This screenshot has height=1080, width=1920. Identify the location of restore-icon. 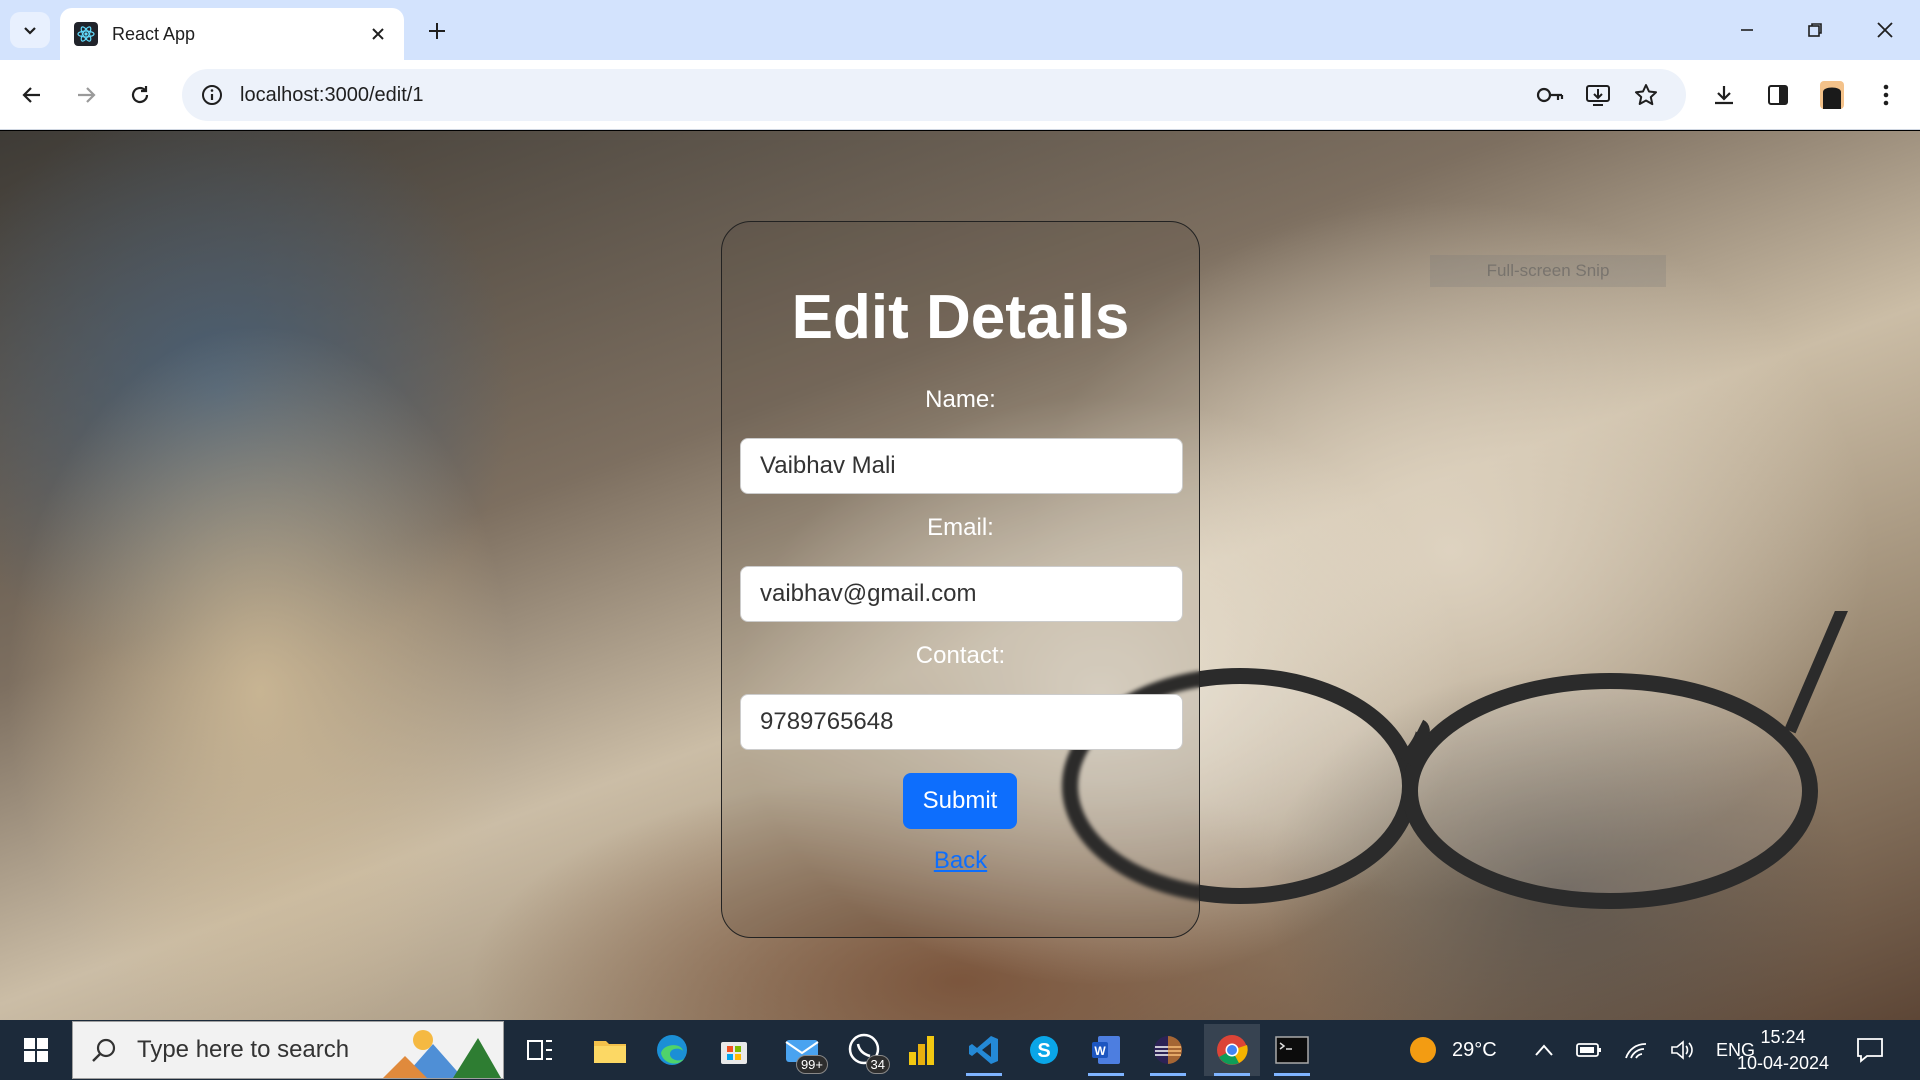
(1815, 30).